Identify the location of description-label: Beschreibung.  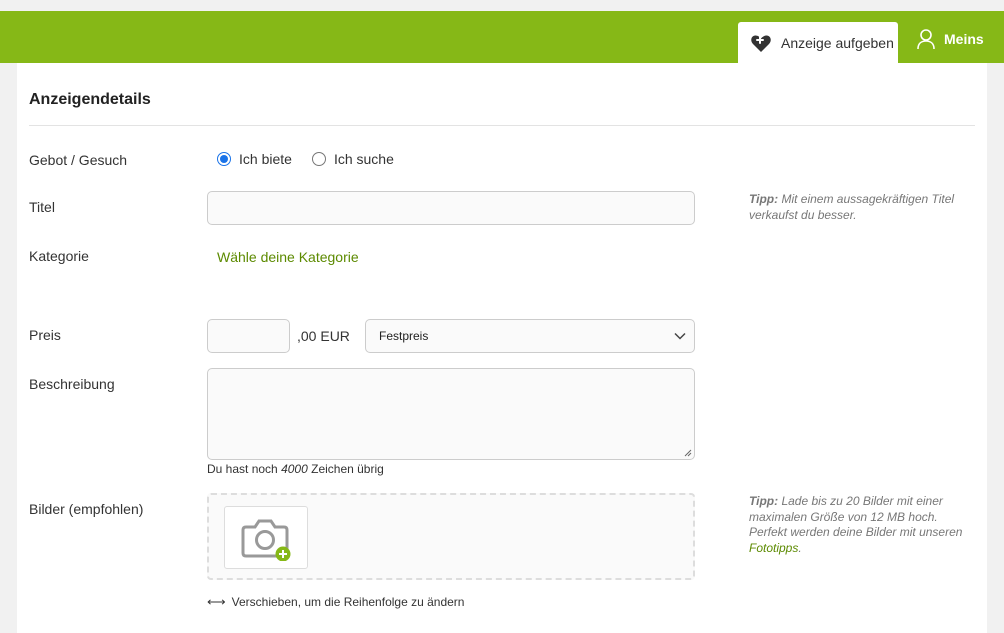
(72, 384).